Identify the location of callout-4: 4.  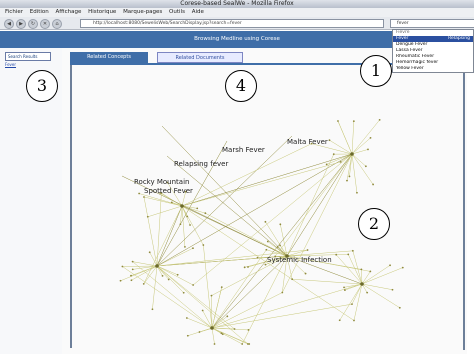
(241, 86).